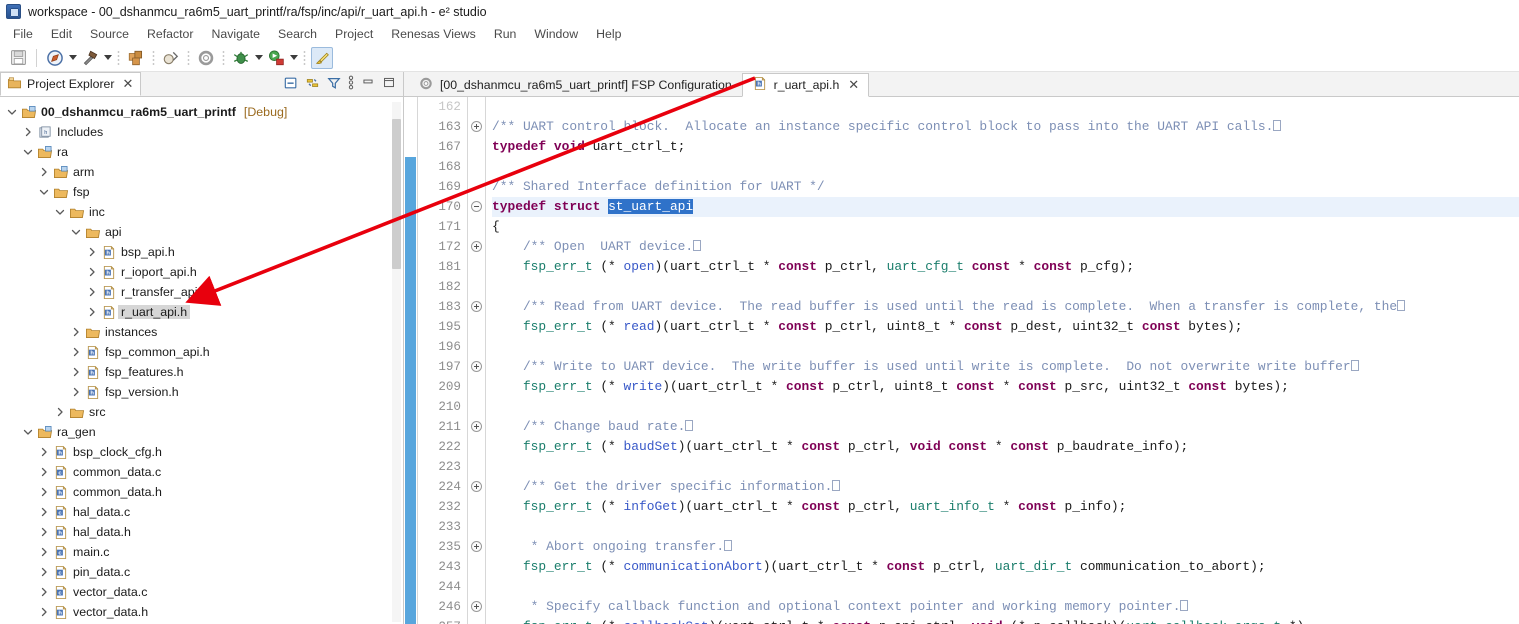  I want to click on tree-node-vector-data-h: h vector_data.h, so click(201, 612).